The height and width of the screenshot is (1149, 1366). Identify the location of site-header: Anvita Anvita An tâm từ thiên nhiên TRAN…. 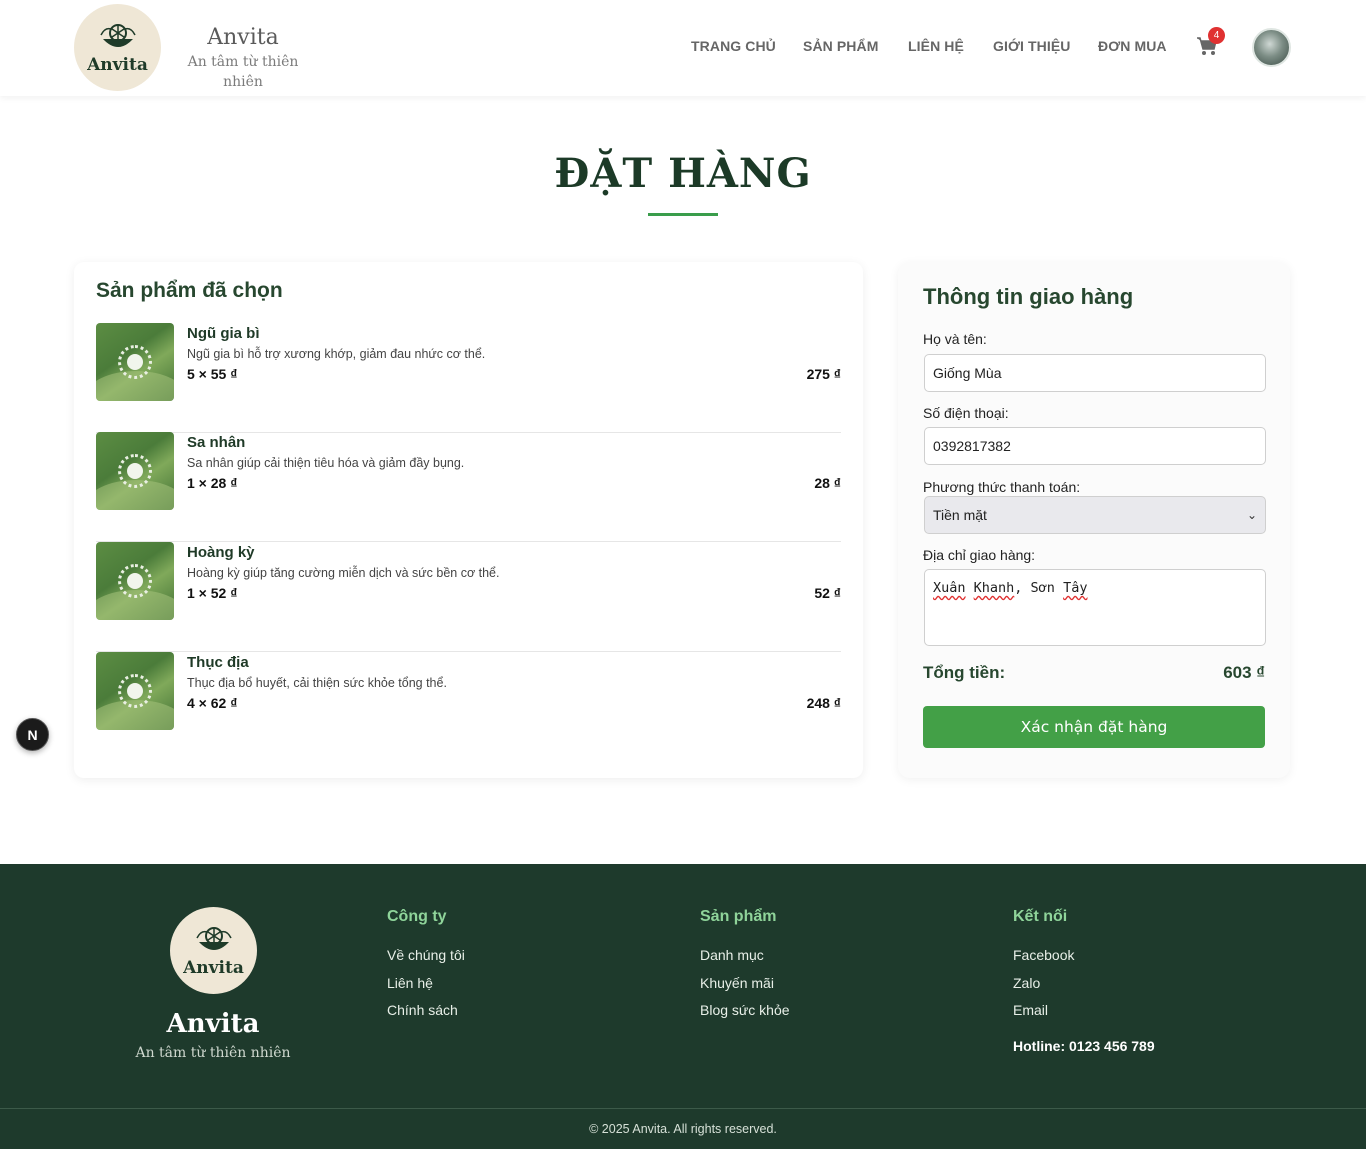
(683, 48).